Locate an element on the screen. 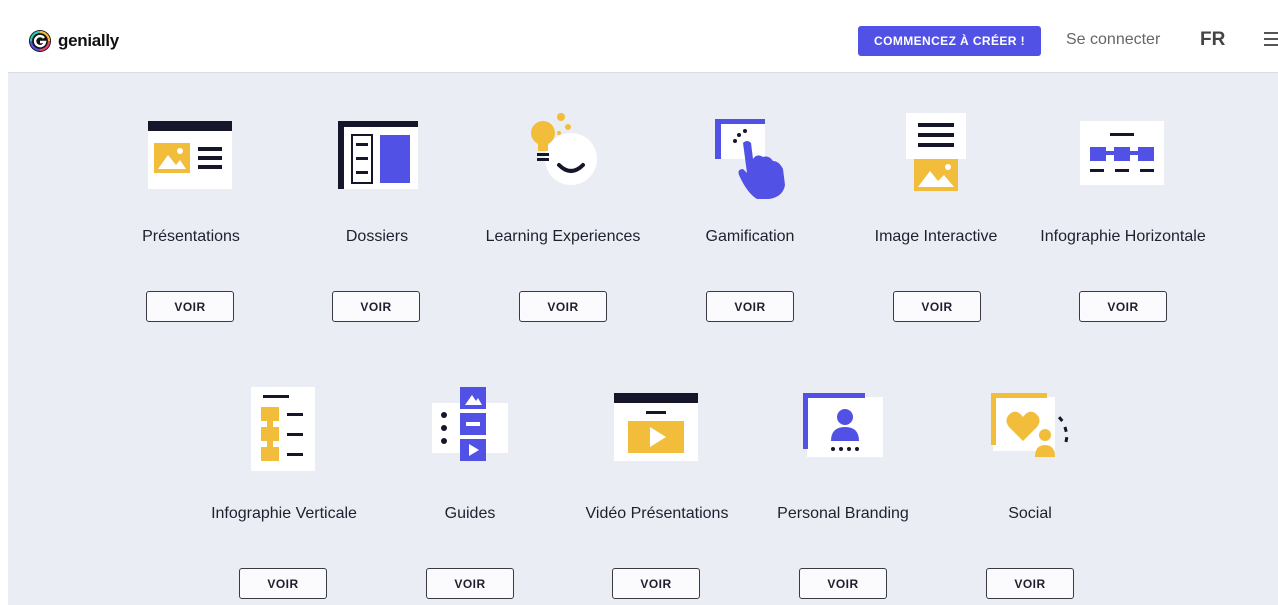  vertical-infographic-icon is located at coordinates (283, 429).